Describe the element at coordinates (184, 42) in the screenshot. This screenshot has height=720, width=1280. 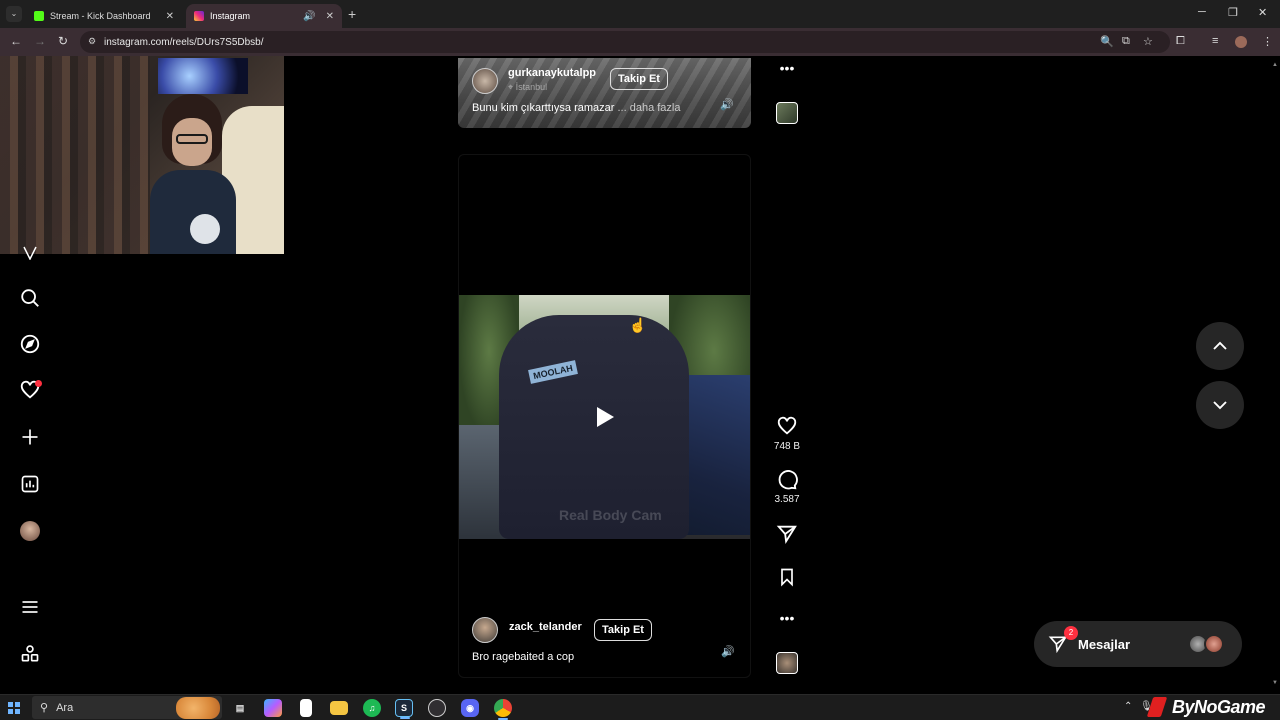
I see `url-text: instagram.com/reels/DUrs7S5Dbsb/` at that location.